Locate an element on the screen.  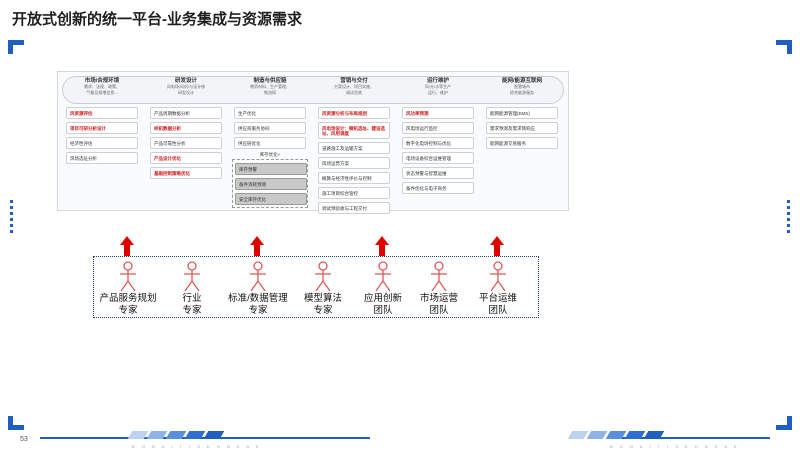
subgroup: 库存预警备件消耗预测 安全库存优化 is located at coordinates (270, 183).